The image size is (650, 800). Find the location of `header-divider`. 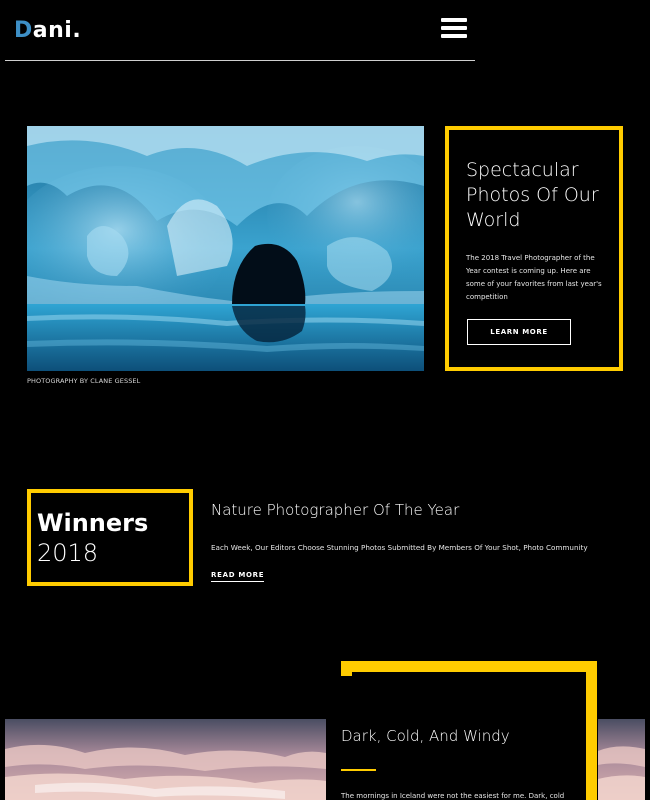

header-divider is located at coordinates (240, 60).